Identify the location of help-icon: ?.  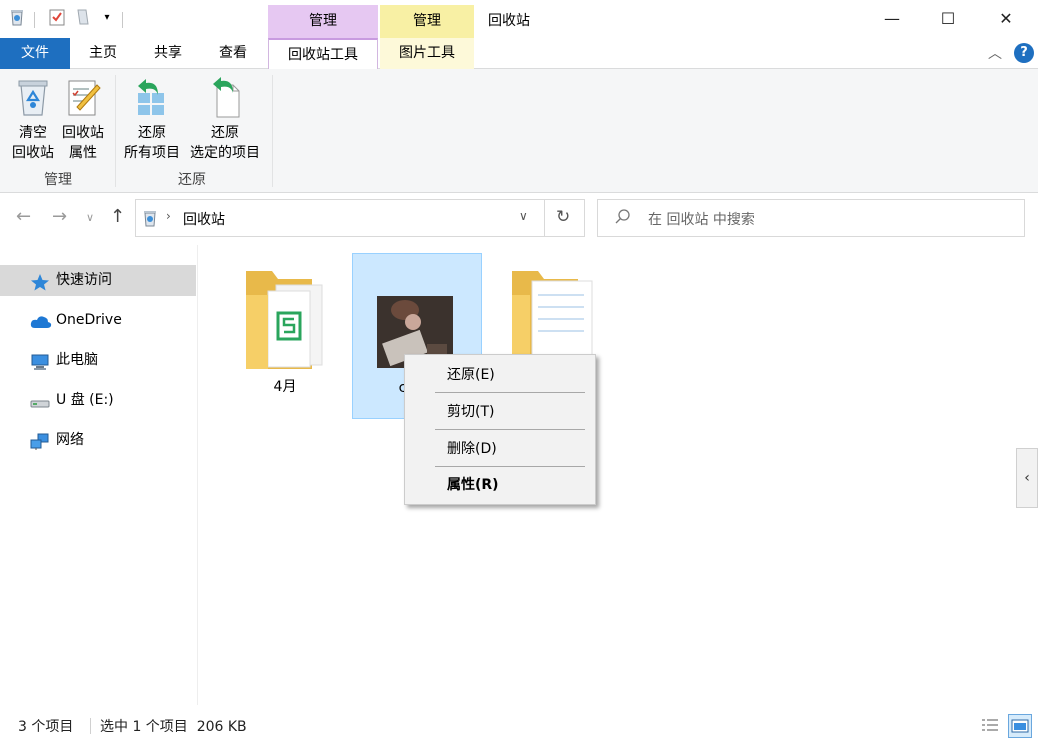
(1024, 53).